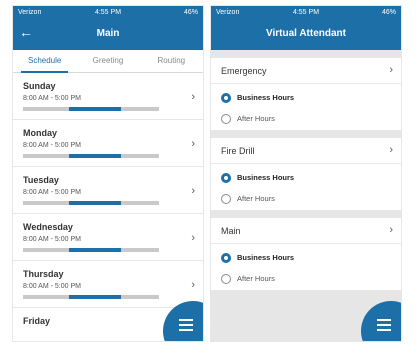 The image size is (420, 363). What do you see at coordinates (108, 237) in the screenshot?
I see `day-row-wednesday: Wednesday 8:00 AM - 5:00 PM ›` at bounding box center [108, 237].